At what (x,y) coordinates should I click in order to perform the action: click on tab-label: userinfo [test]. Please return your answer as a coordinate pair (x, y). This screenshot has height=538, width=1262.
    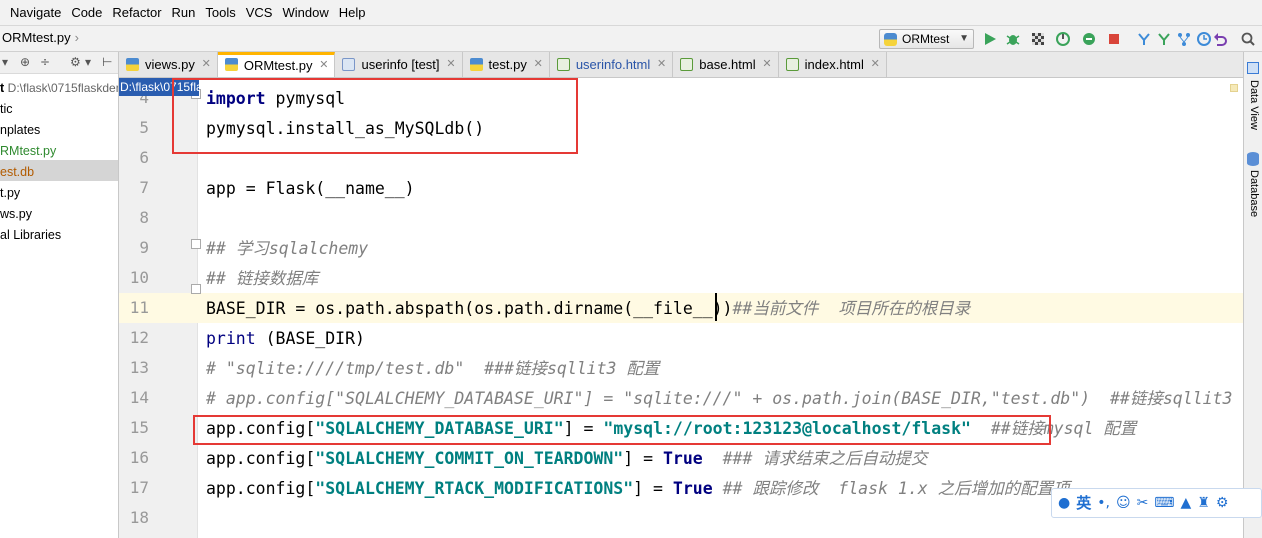
    Looking at the image, I should click on (400, 64).